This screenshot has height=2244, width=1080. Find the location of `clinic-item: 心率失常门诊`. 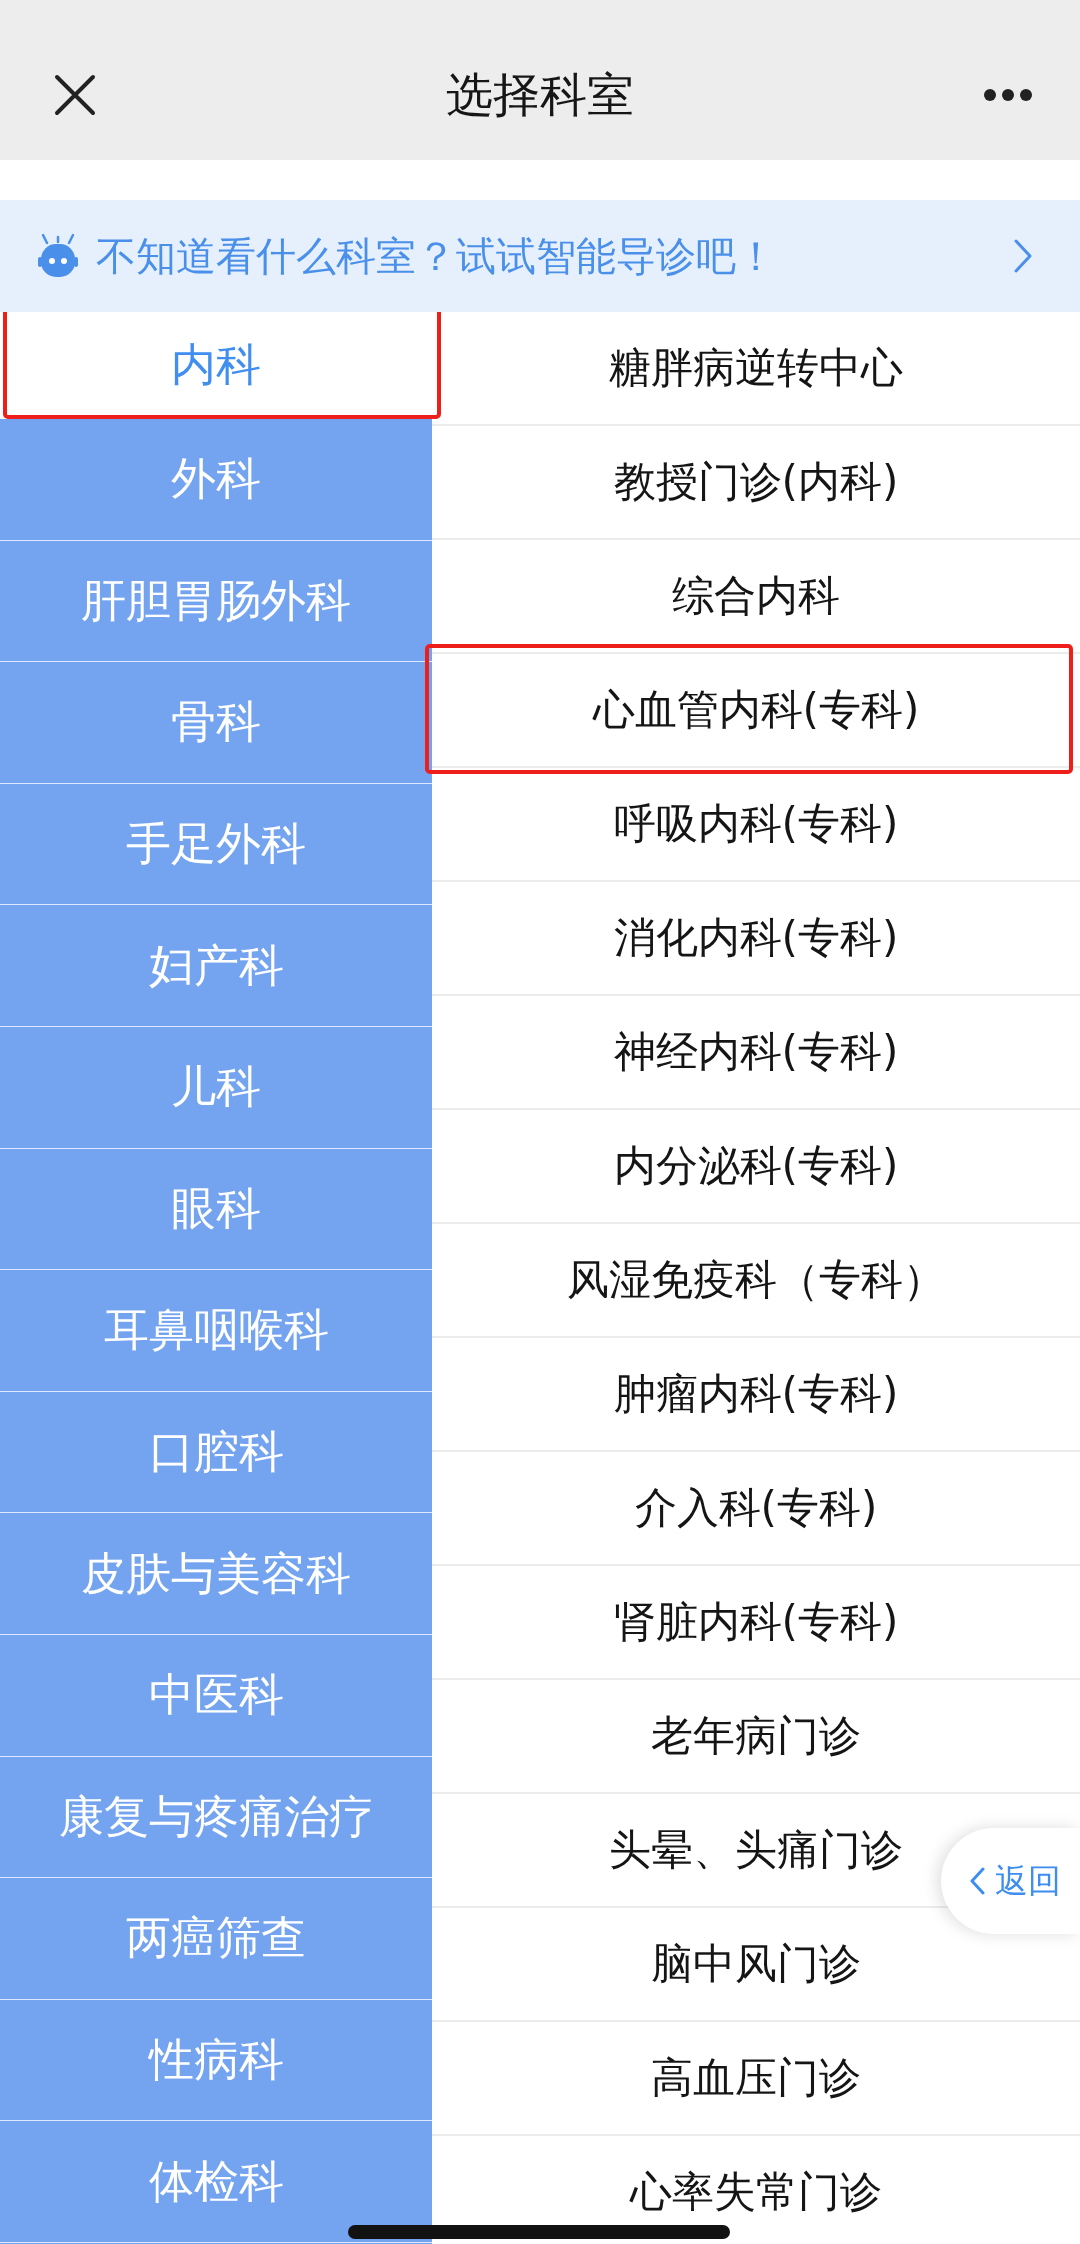

clinic-item: 心率失常门诊 is located at coordinates (756, 2192).